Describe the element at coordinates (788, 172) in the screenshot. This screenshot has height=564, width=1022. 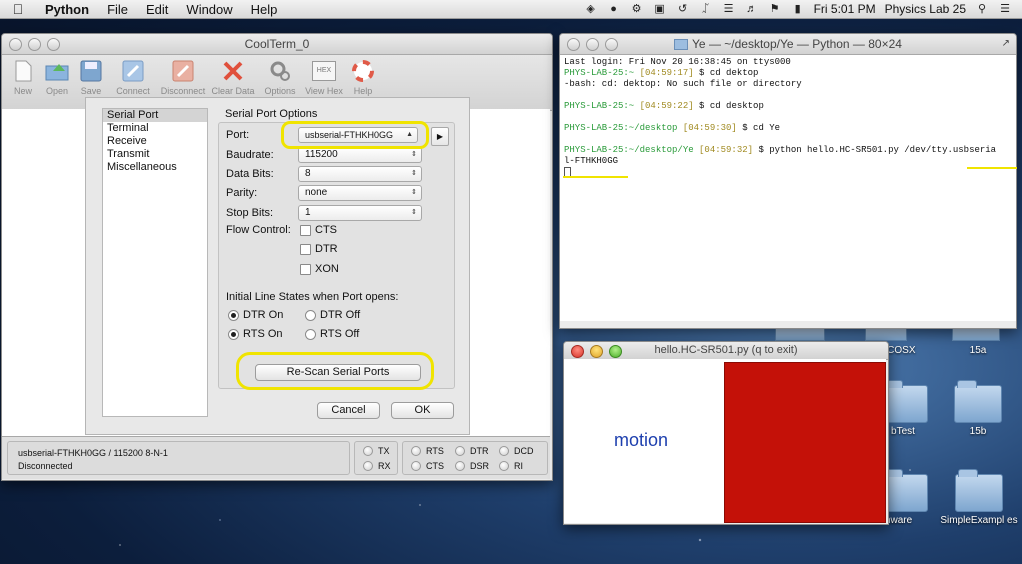
I see `terminal-cursor-line` at that location.